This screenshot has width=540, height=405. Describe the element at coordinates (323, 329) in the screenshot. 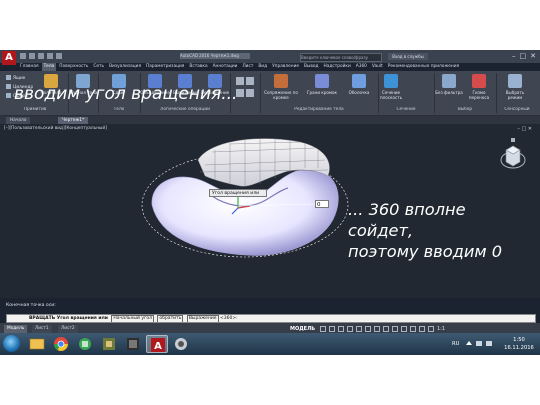

I see `grid-toggle-icon` at that location.